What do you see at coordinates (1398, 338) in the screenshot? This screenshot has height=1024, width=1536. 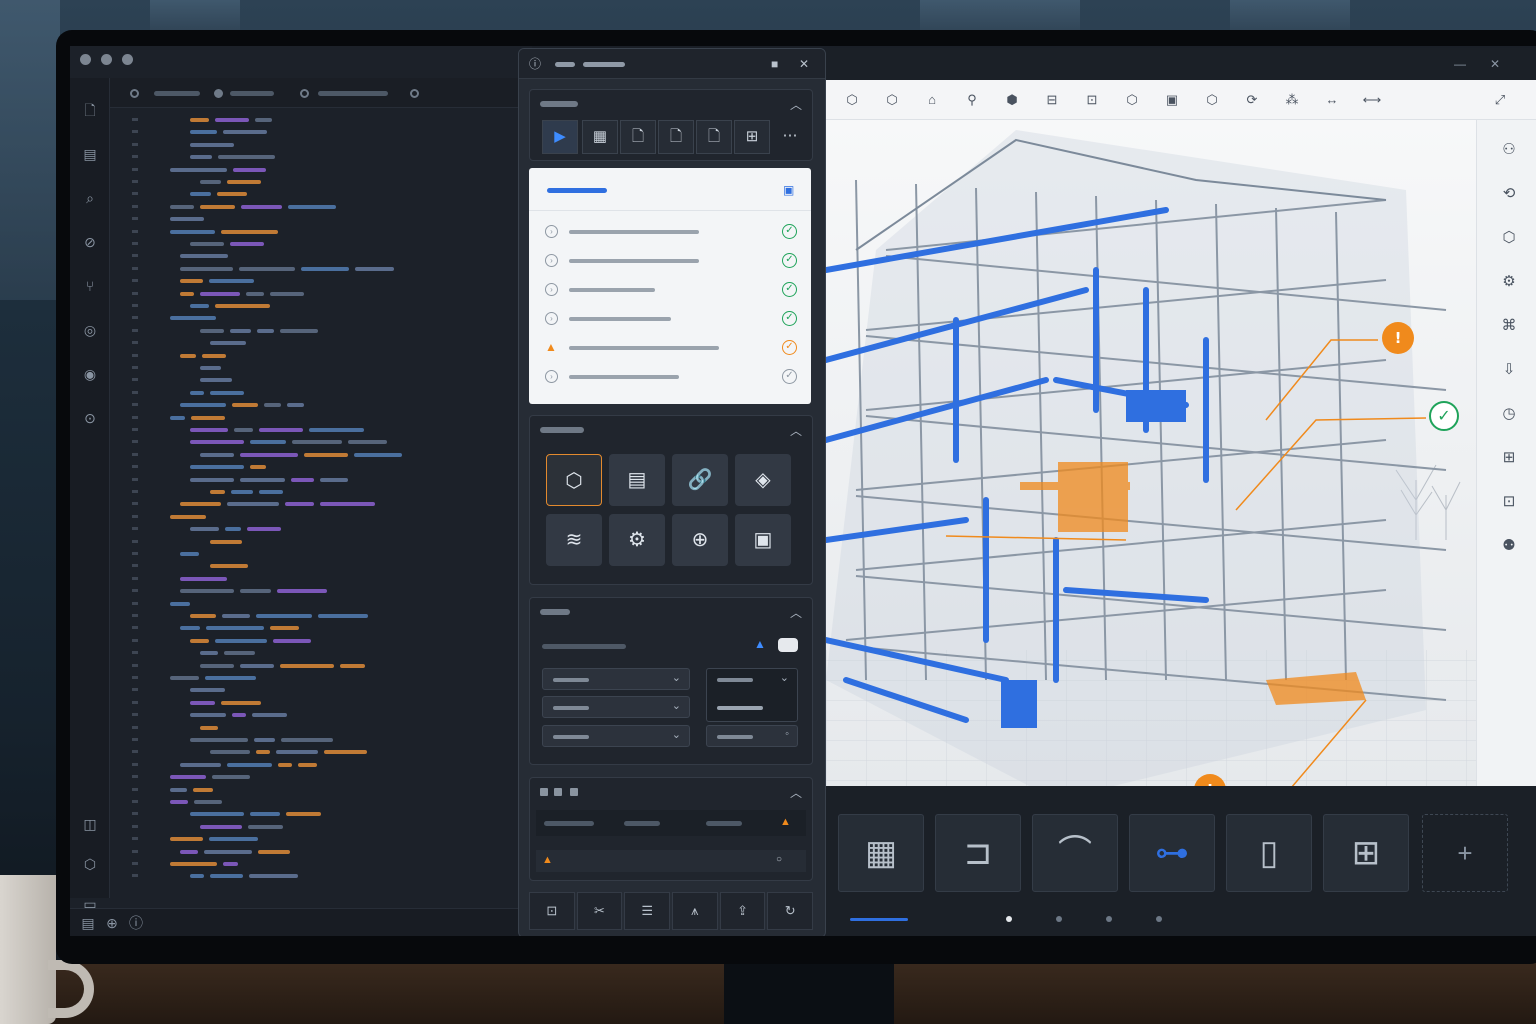 I see `error-marker: !` at bounding box center [1398, 338].